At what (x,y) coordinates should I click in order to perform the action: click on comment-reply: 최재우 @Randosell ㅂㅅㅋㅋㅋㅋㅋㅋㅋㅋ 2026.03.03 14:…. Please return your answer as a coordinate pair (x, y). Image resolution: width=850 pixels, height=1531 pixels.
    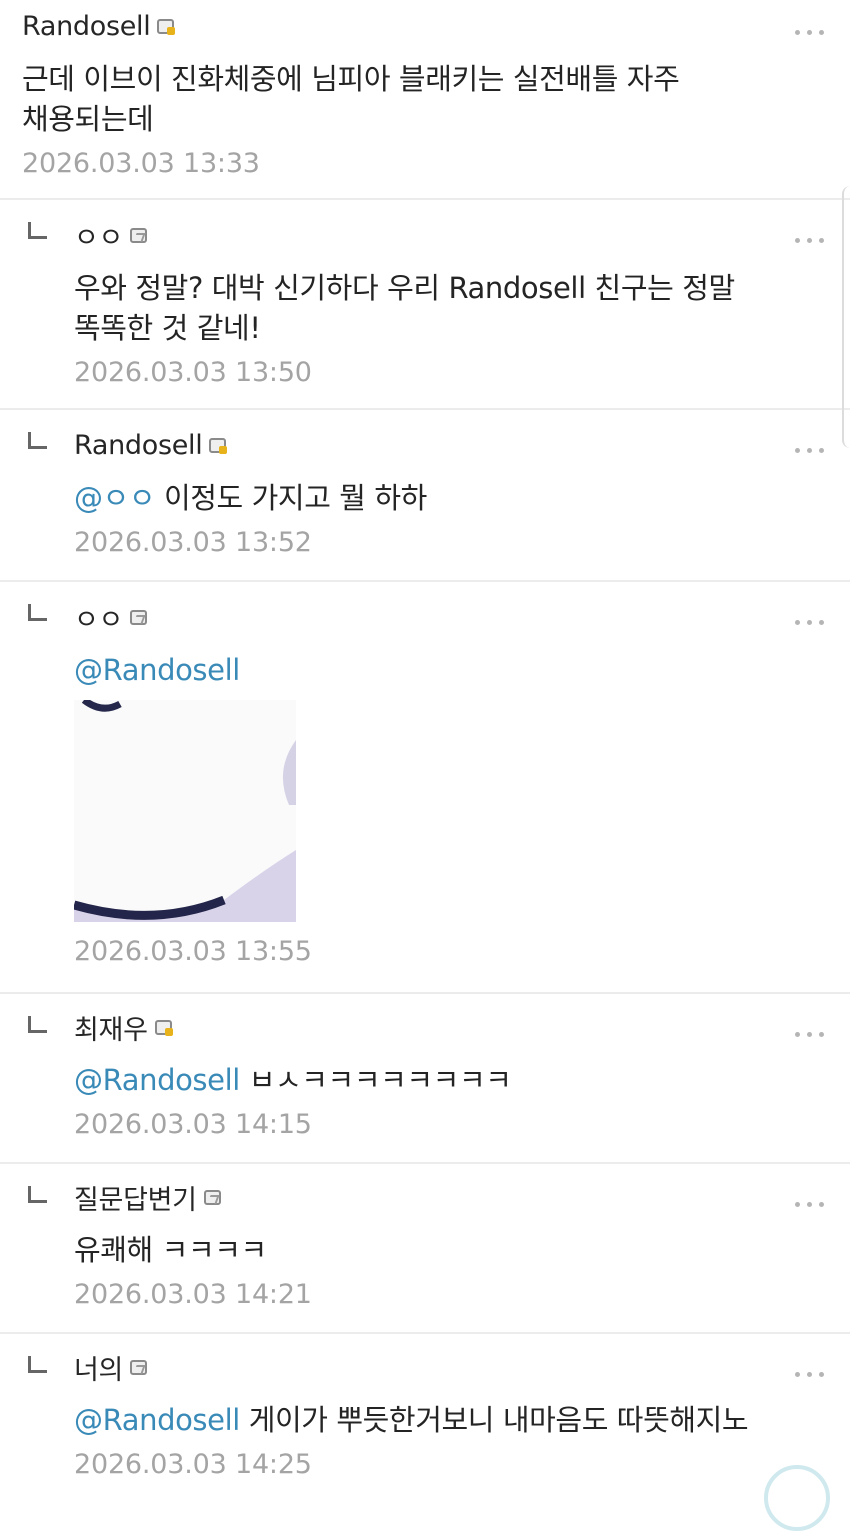
    Looking at the image, I should click on (425, 1079).